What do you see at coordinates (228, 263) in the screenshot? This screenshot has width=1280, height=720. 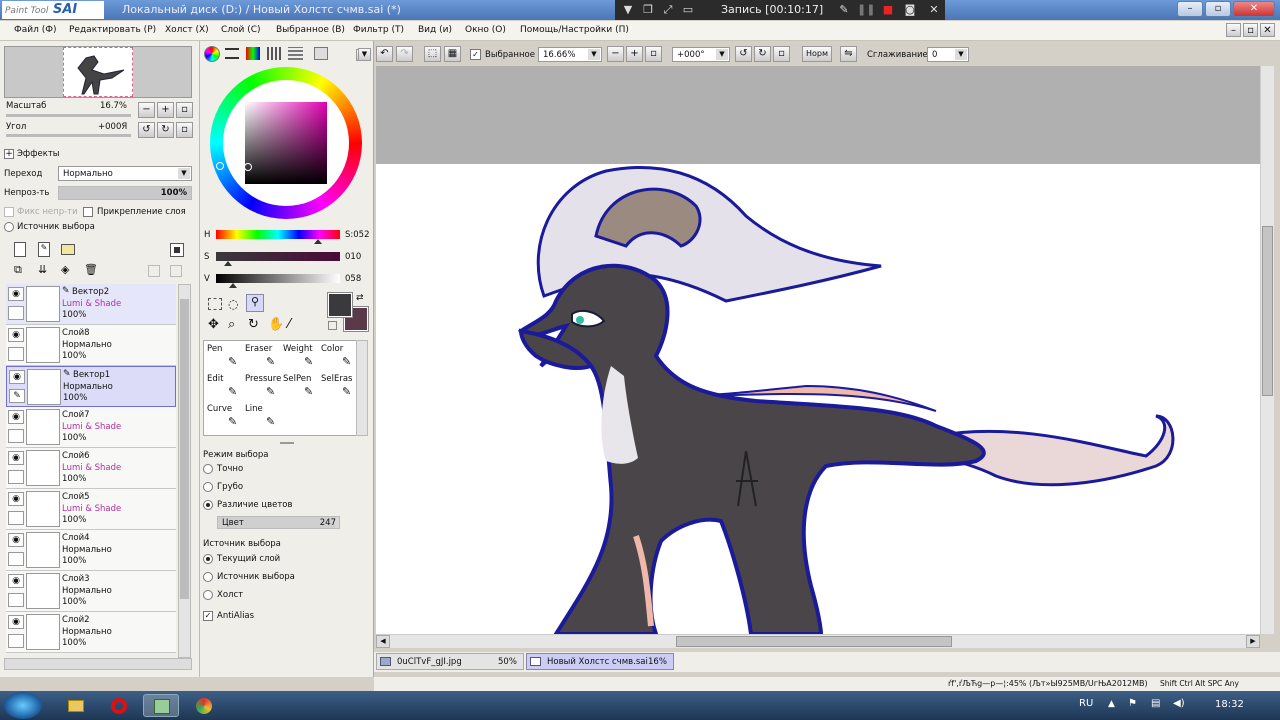 I see `saturation-marker` at bounding box center [228, 263].